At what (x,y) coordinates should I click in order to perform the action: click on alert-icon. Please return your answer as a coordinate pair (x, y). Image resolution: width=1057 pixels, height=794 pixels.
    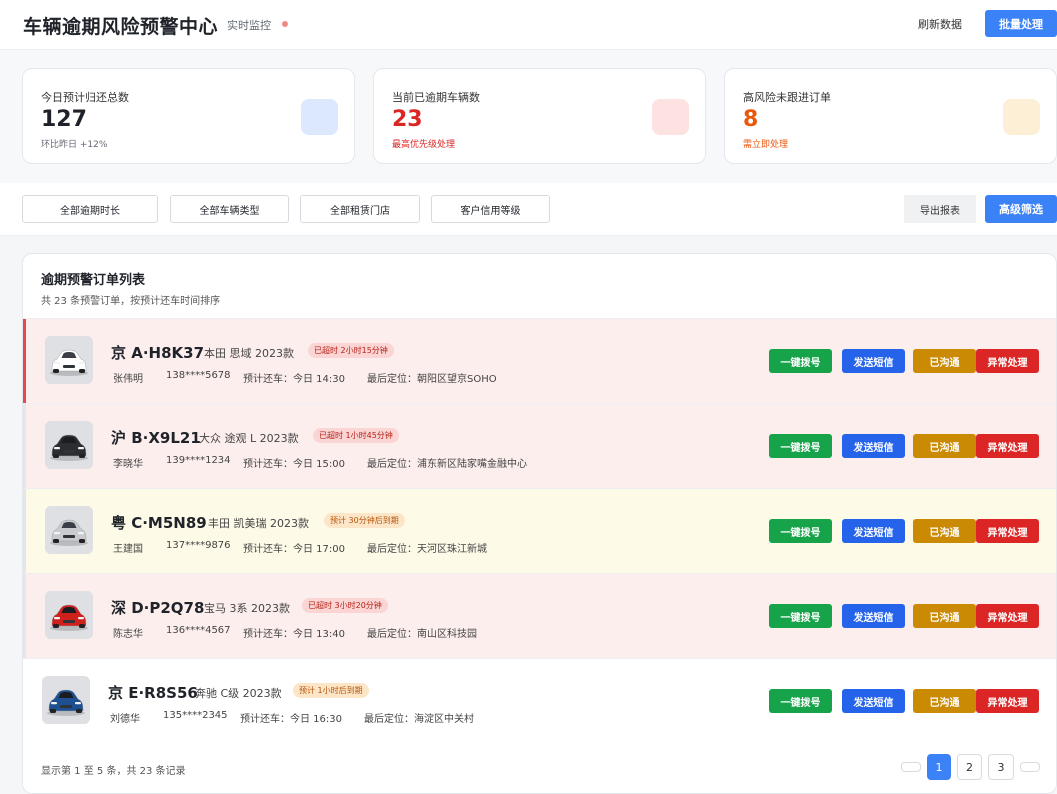
    Looking at the image, I should click on (670, 117).